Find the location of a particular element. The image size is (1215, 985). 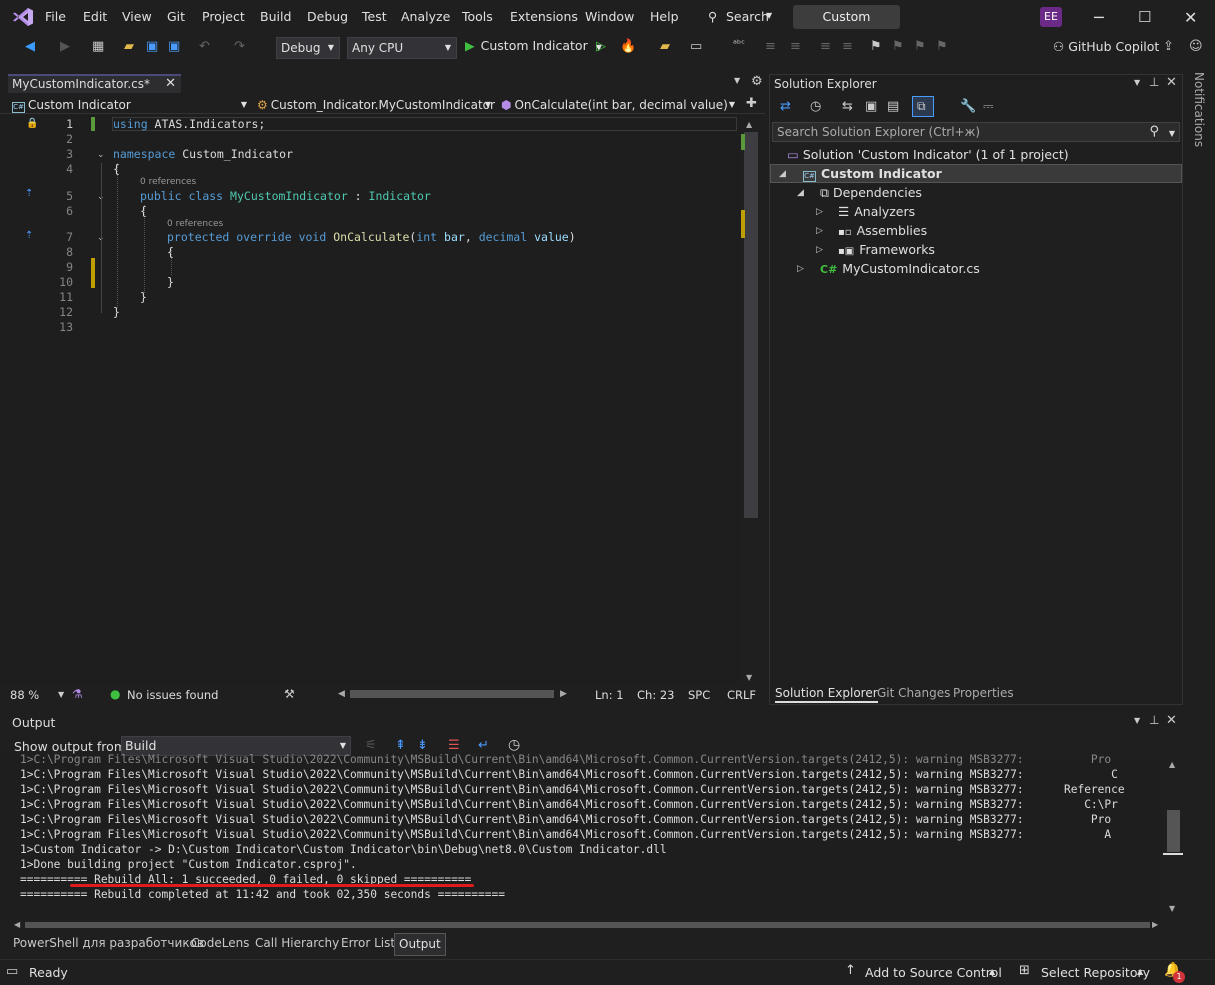

show-all-files-icon: ▤ is located at coordinates (893, 106).